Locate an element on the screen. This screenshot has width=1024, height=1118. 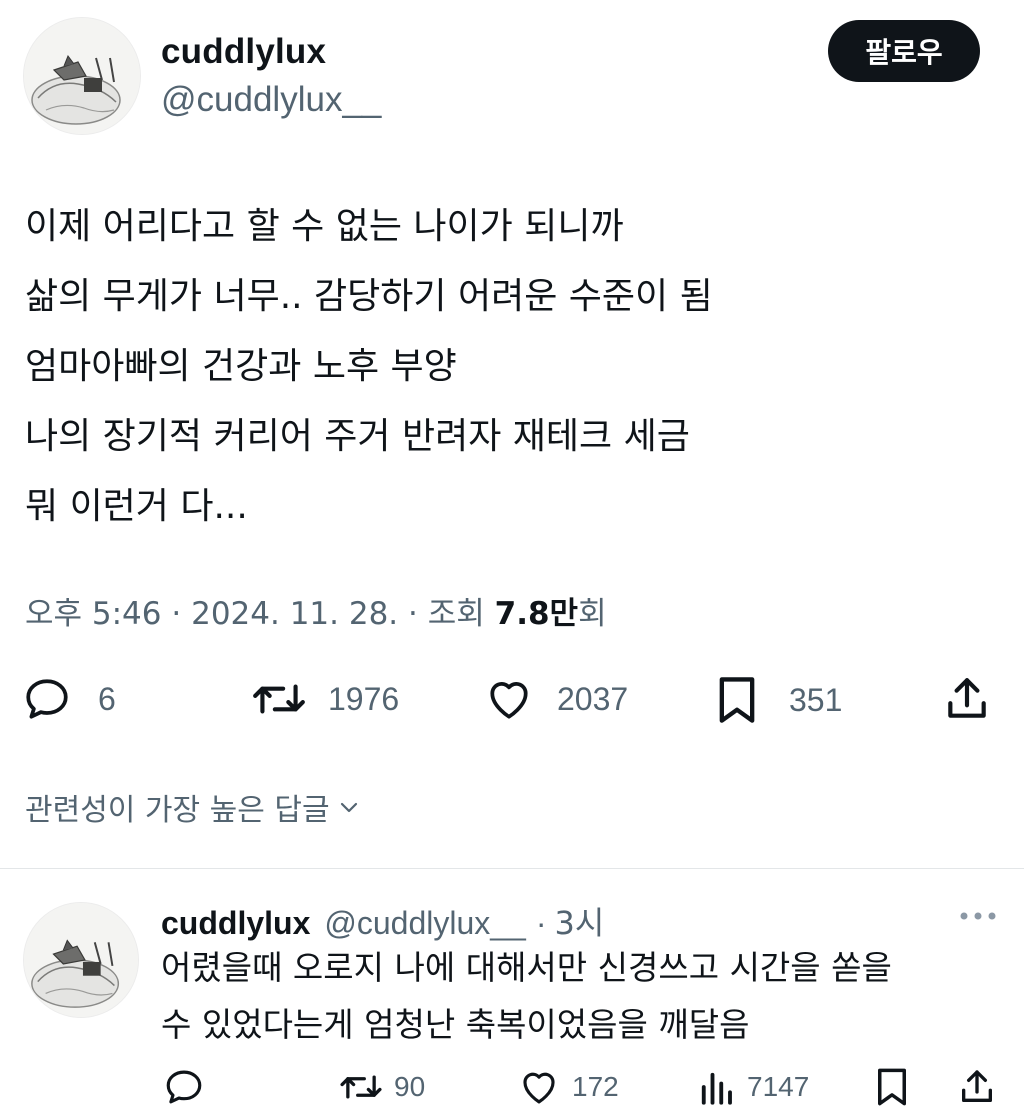
reply-header: cuddlylux @cuddlylux__ · 3시 is located at coordinates (382, 921).